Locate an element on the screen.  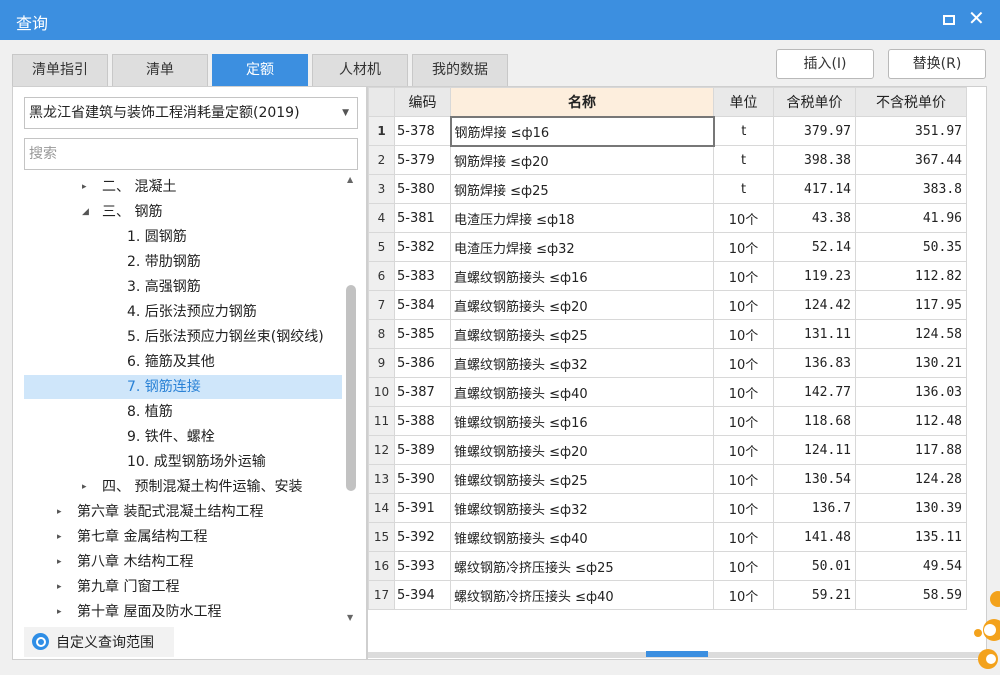
cell-code: 5-389 is located at coordinates (422, 450).